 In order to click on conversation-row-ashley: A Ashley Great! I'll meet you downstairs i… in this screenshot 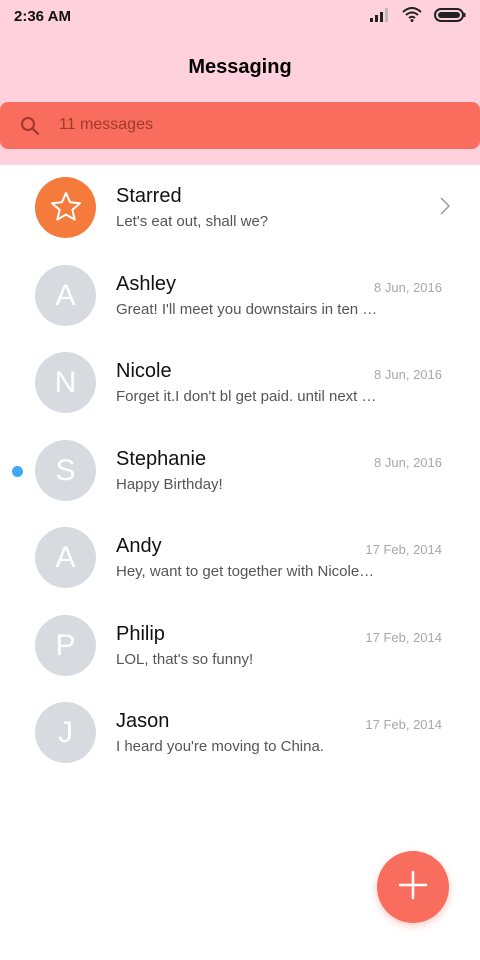, I will do `click(240, 297)`.